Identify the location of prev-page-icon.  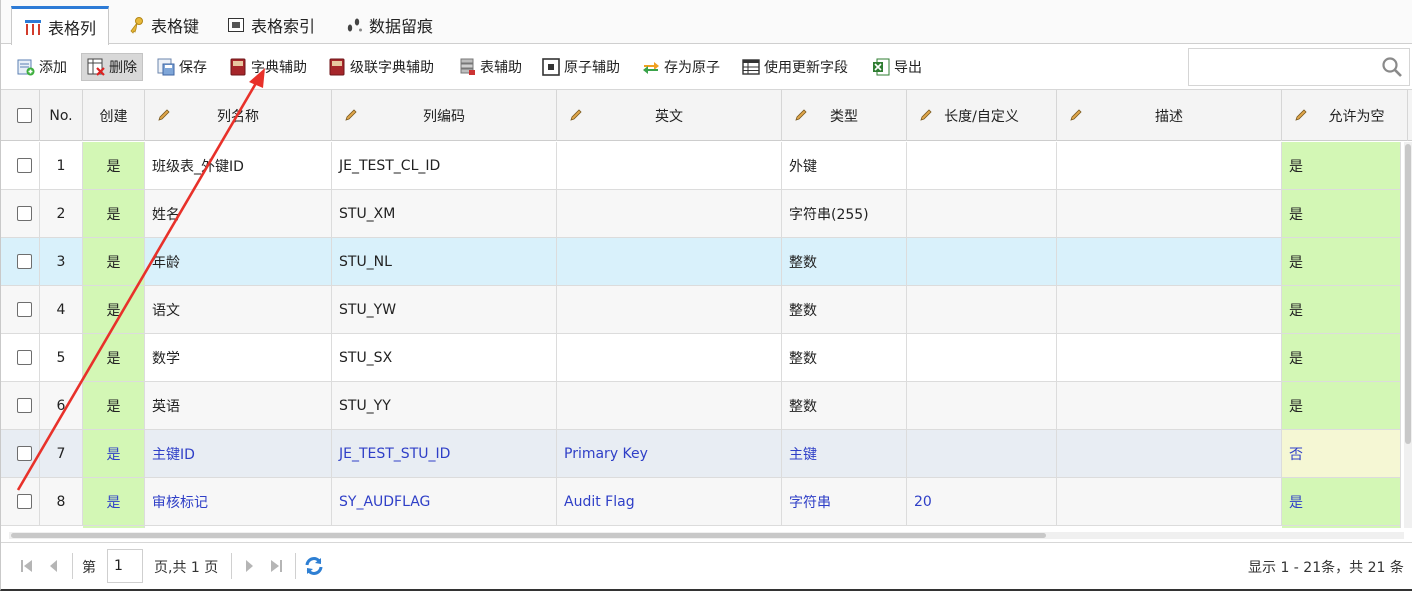
(54, 566).